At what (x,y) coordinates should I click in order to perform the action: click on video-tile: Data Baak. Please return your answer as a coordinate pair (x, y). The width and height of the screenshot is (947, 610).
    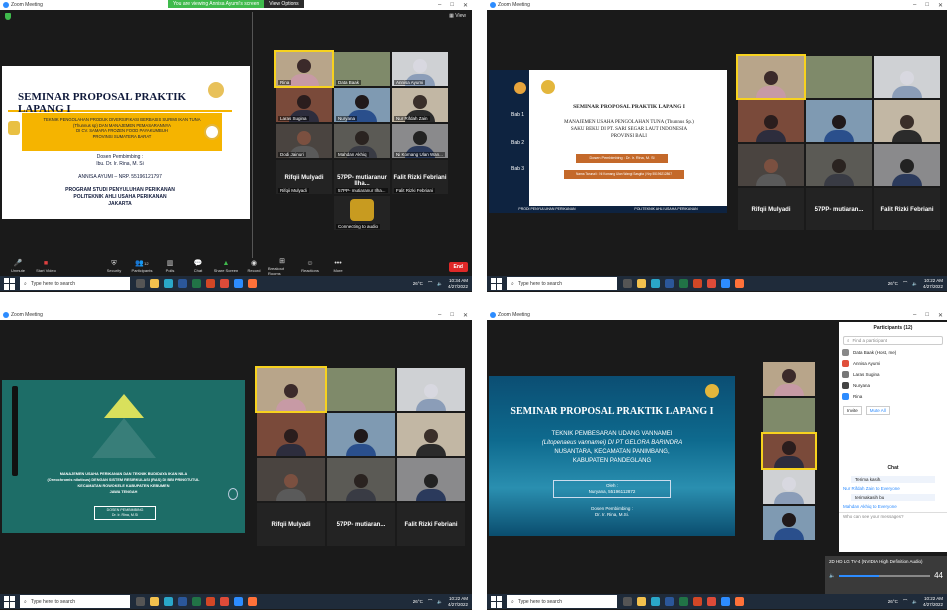
    Looking at the image, I should click on (362, 69).